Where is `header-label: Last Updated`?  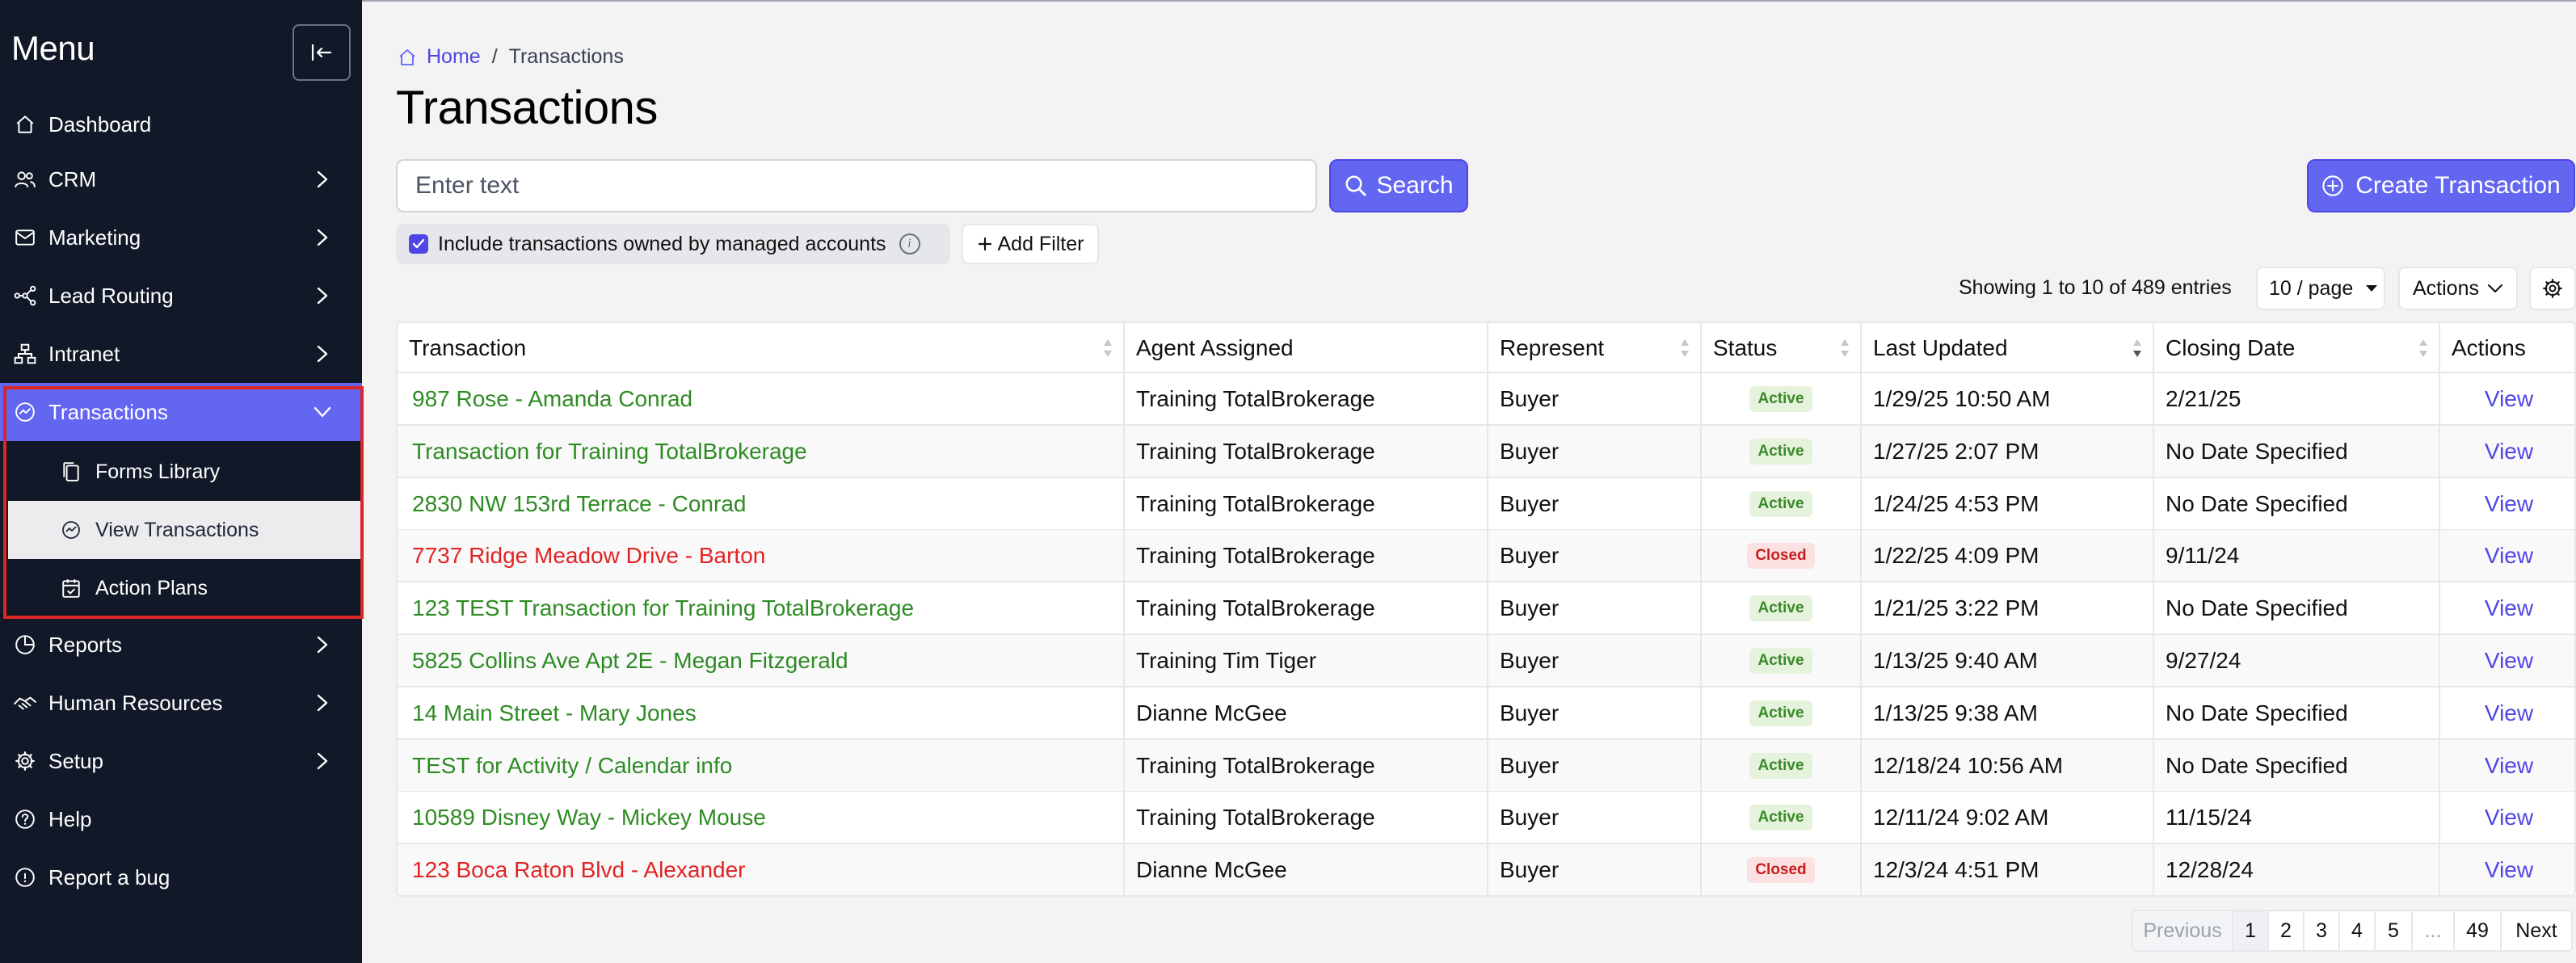 header-label: Last Updated is located at coordinates (1940, 347).